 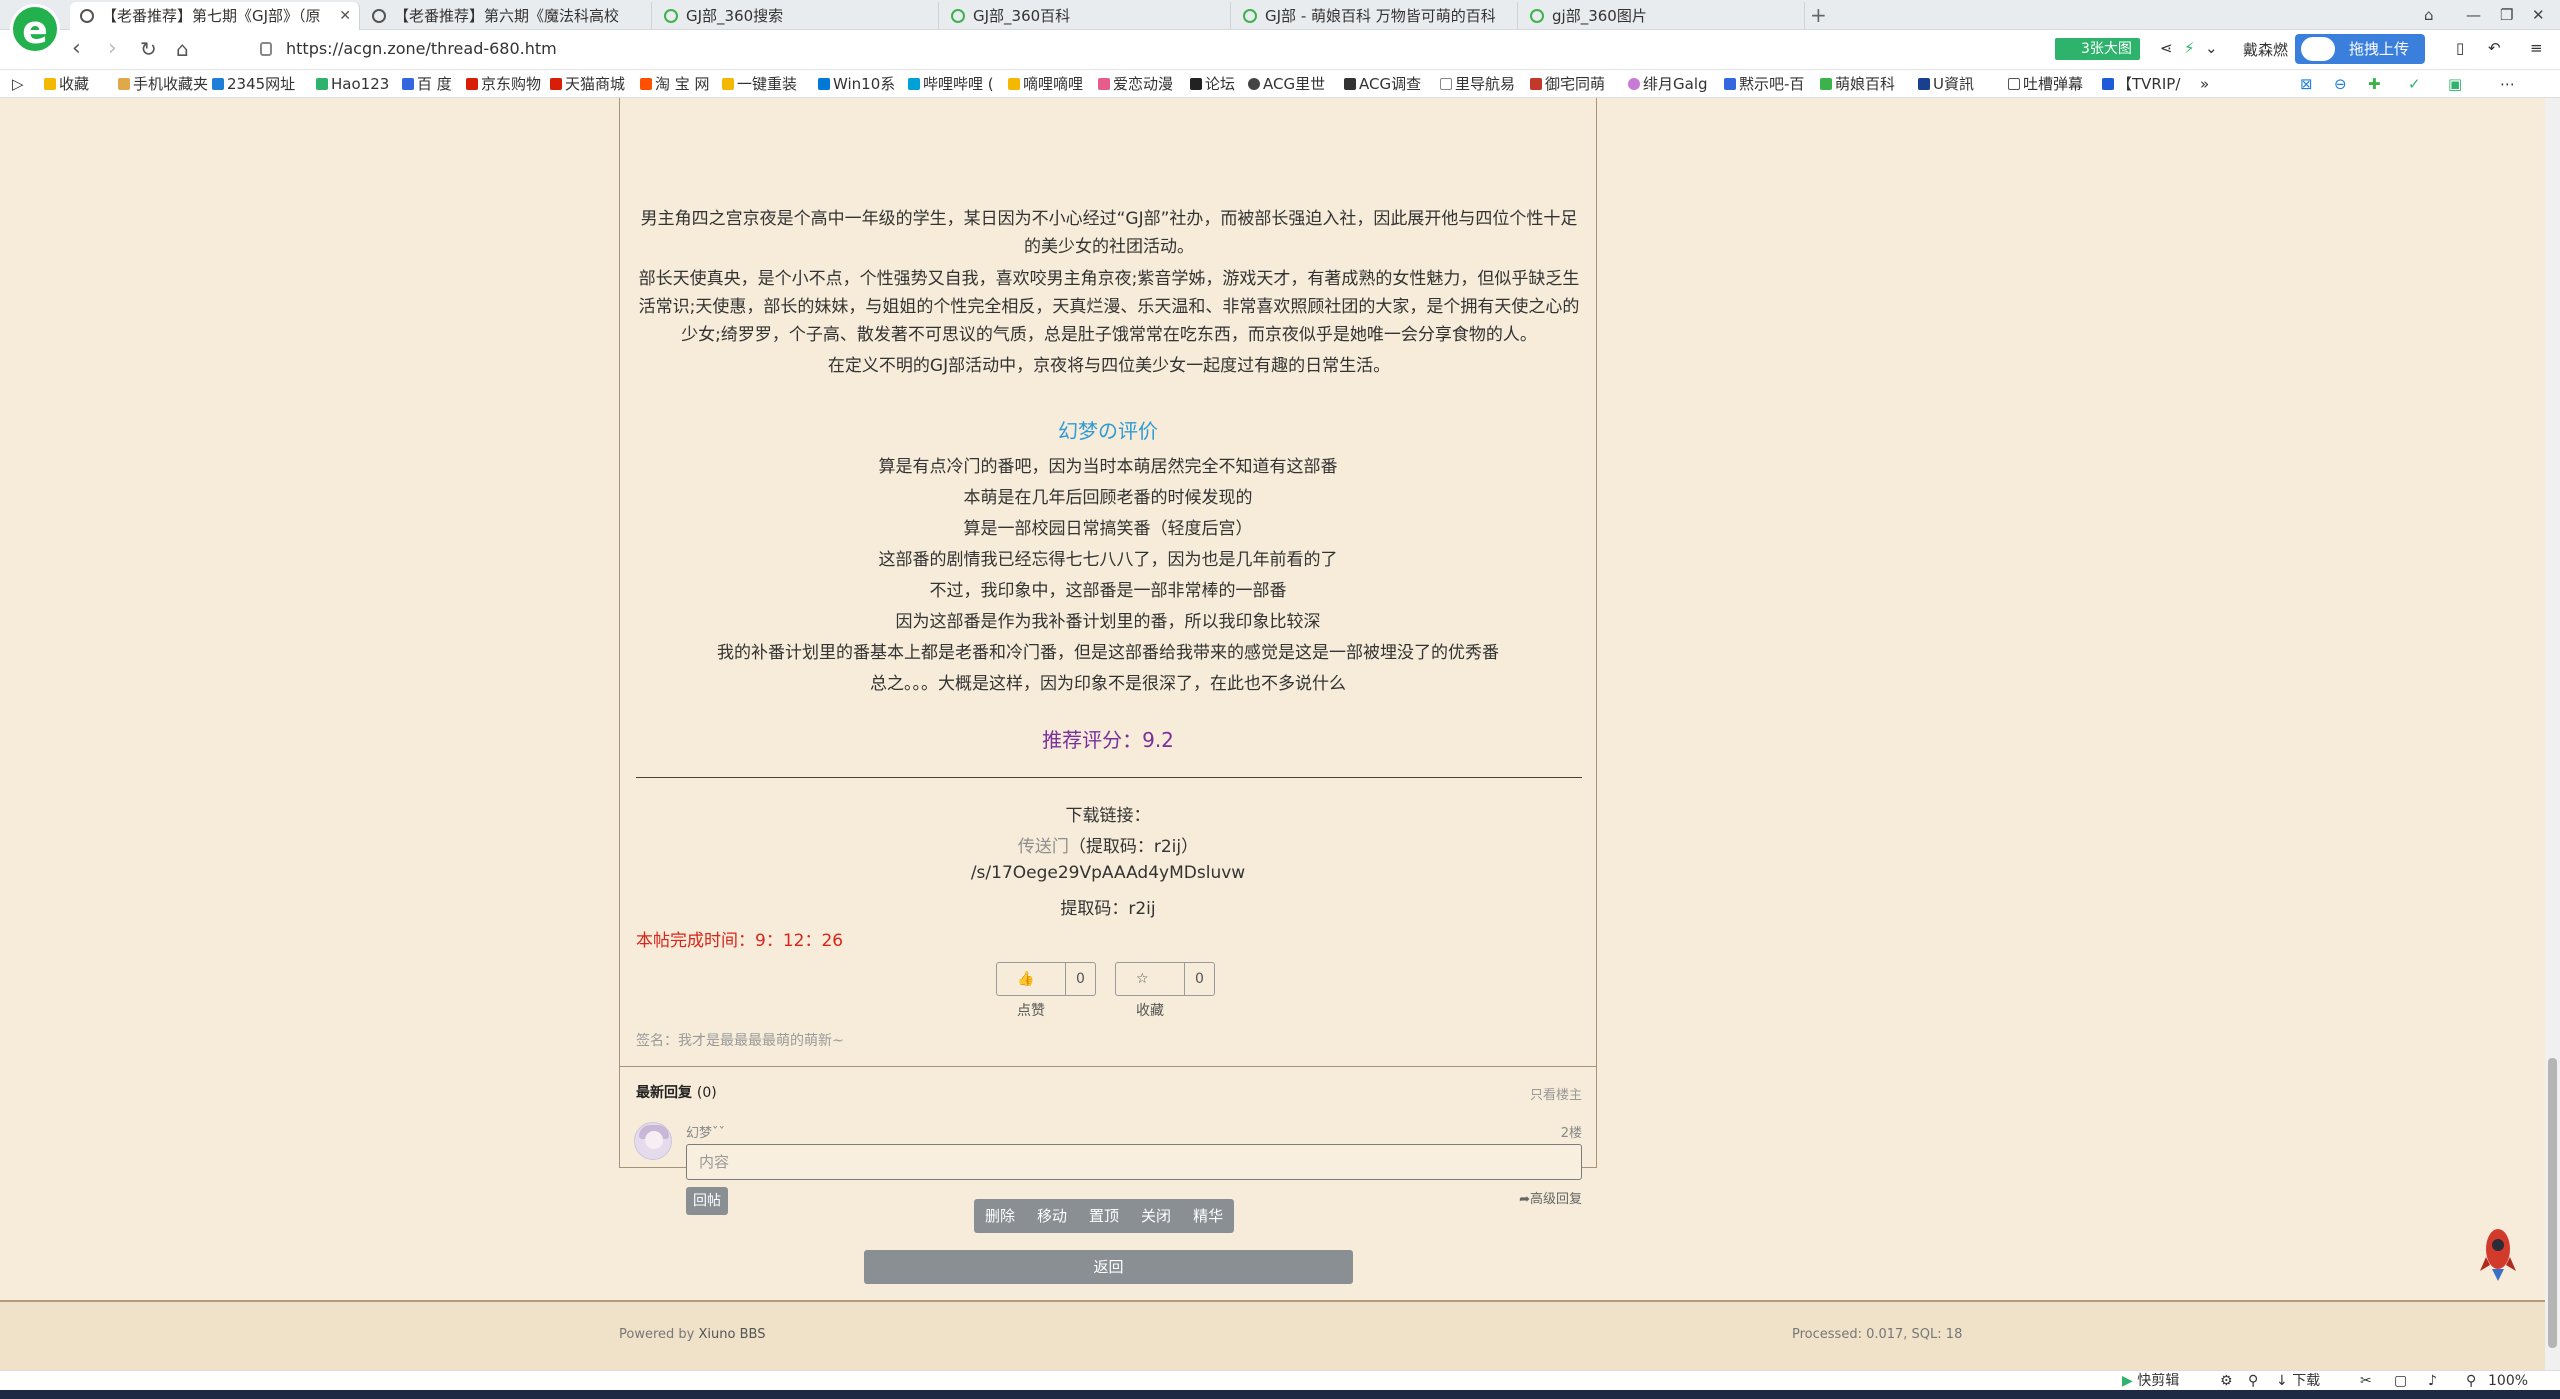 I want to click on bookmark-item: 京东购物, so click(x=503, y=84).